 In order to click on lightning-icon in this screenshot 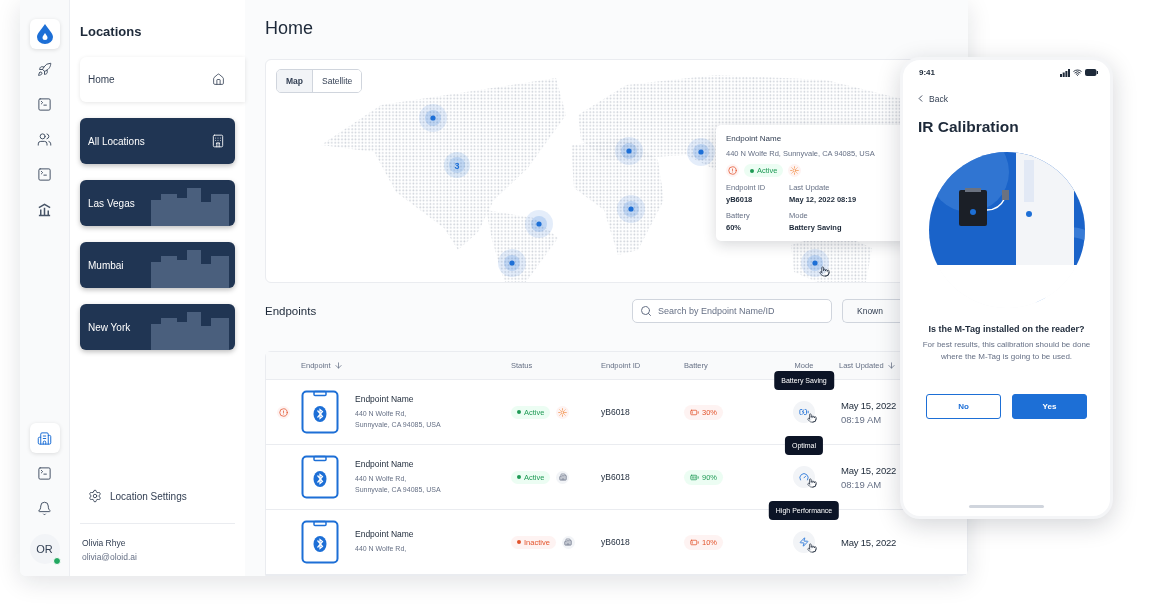, I will do `click(804, 542)`.